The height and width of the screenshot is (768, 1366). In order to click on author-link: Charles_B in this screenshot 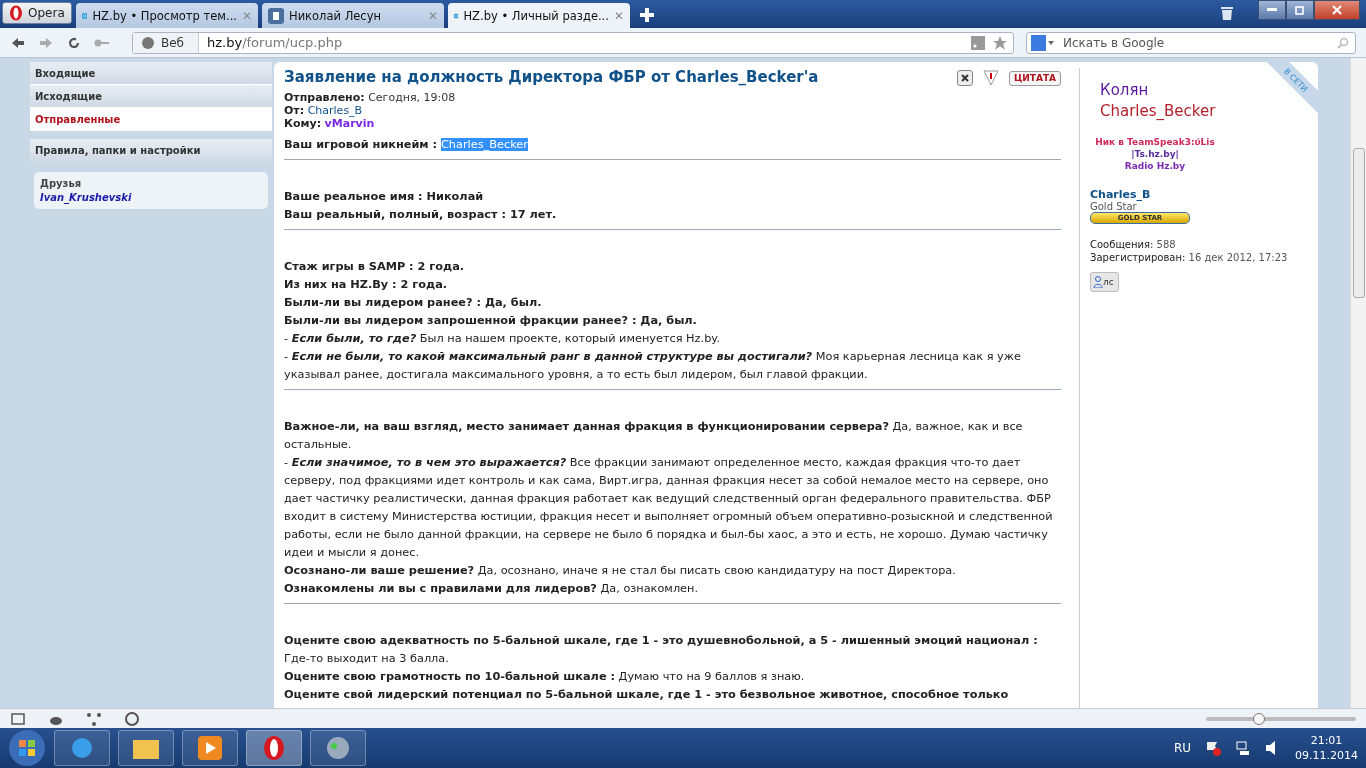, I will do `click(1194, 194)`.